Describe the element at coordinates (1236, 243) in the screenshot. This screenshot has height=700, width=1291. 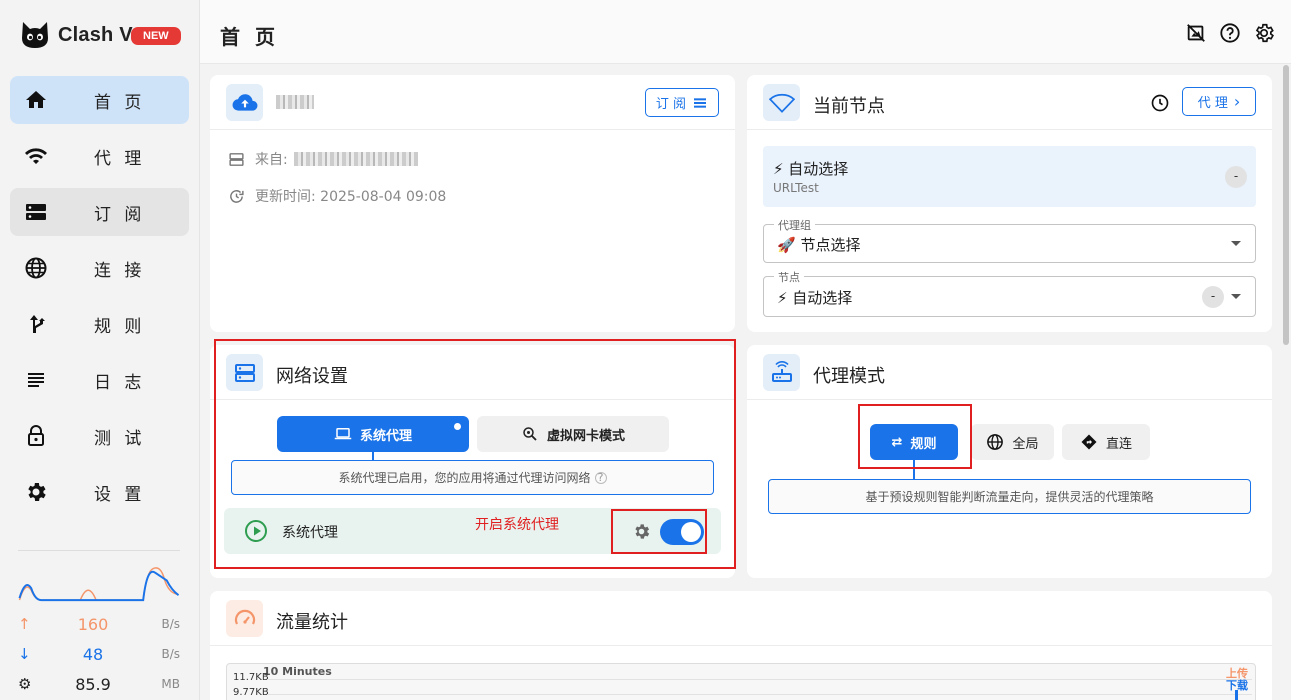
I see `chevron-down-icon` at that location.